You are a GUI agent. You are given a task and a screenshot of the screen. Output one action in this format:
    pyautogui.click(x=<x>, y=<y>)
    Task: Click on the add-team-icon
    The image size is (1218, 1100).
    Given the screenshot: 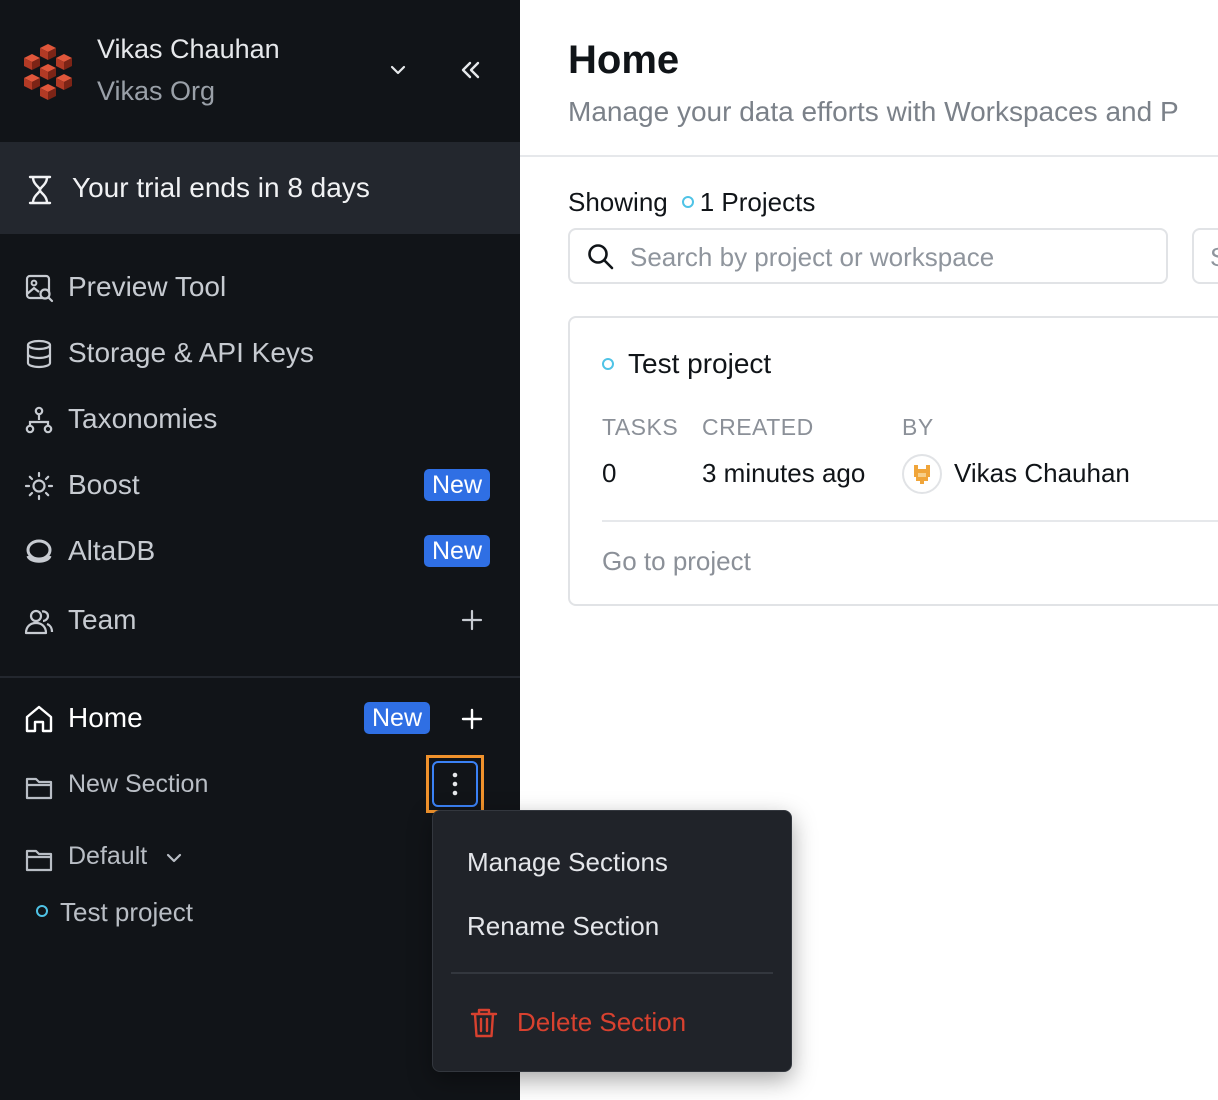 What is the action you would take?
    pyautogui.click(x=472, y=620)
    